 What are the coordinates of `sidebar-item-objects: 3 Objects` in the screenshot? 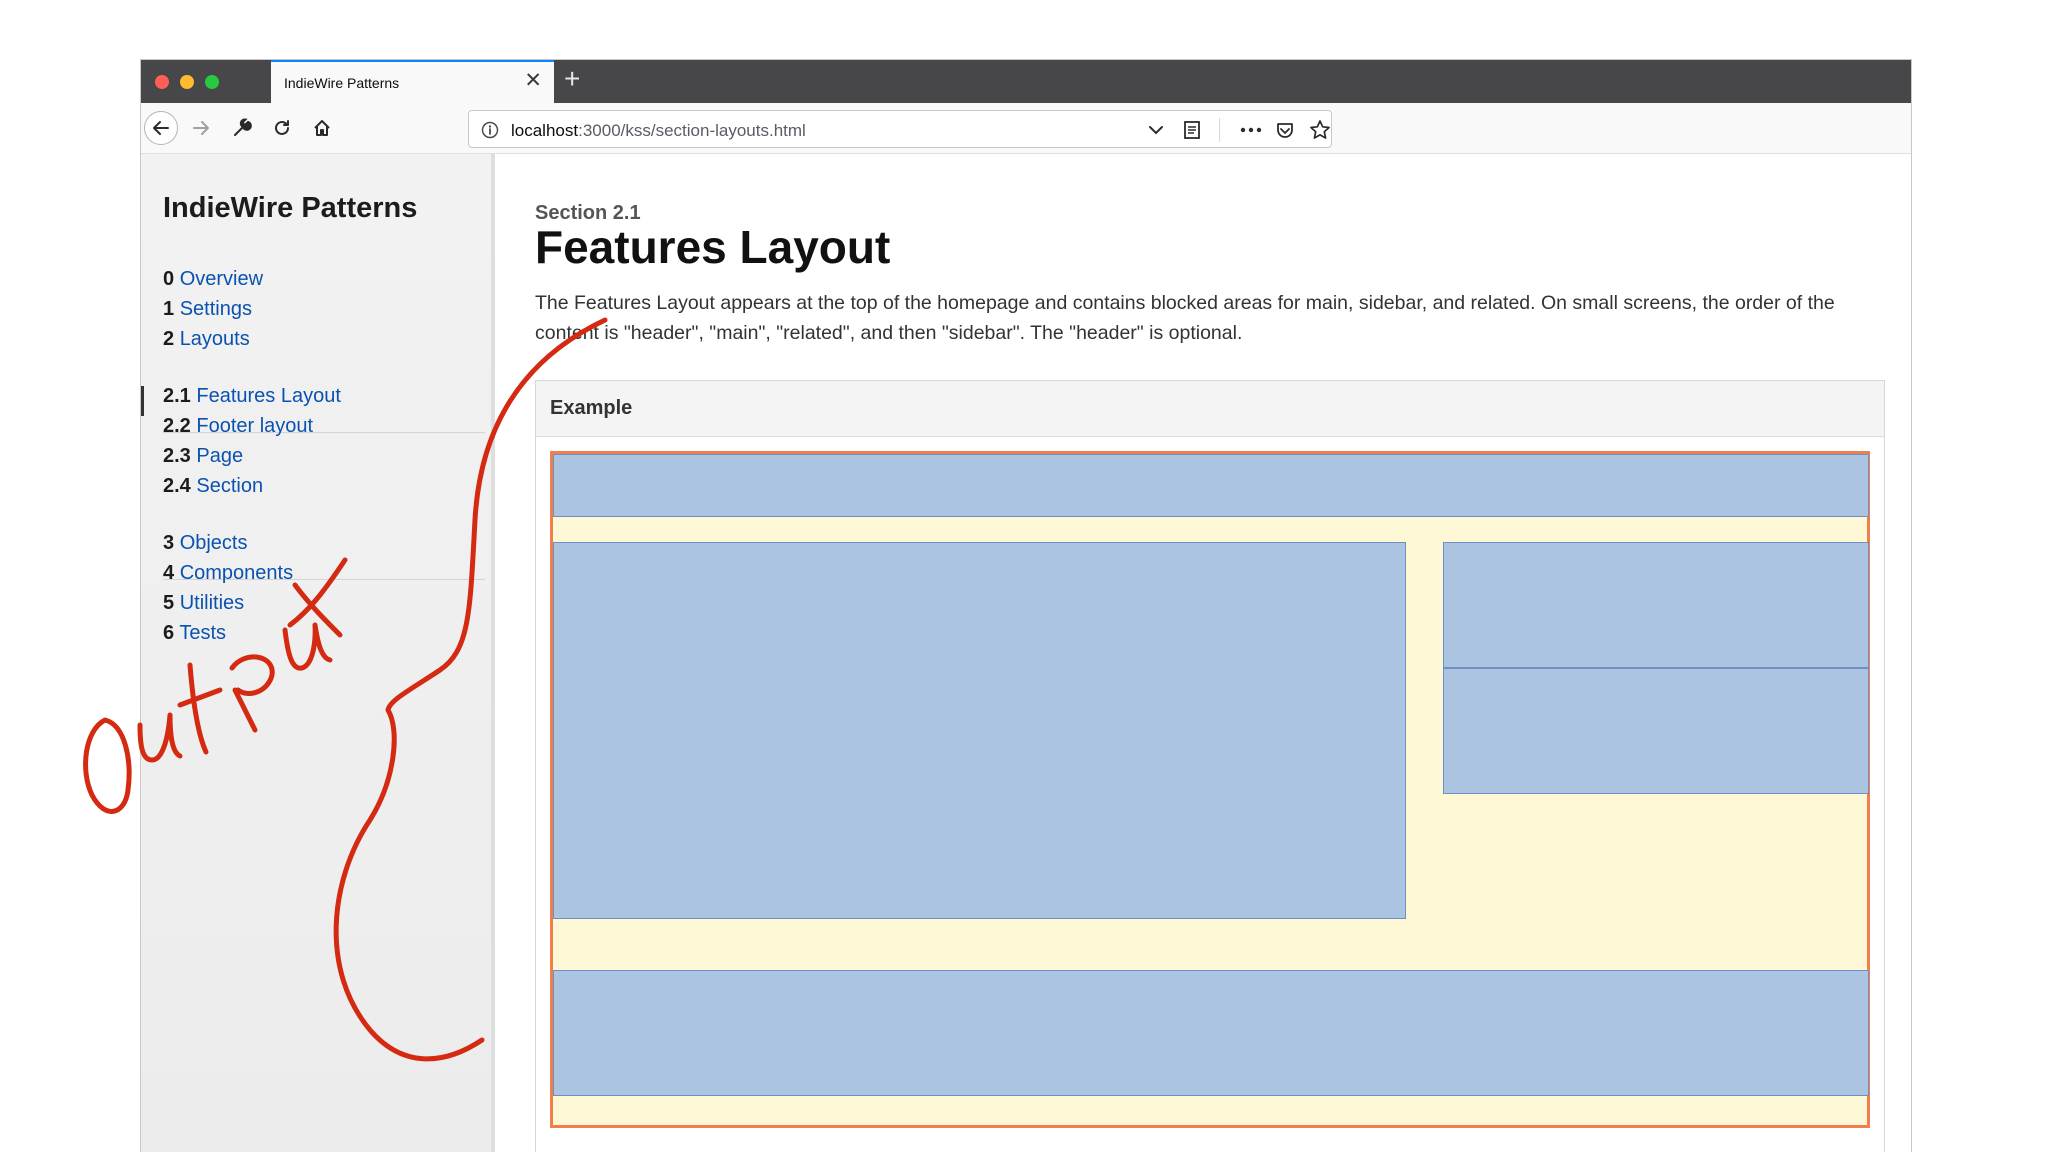 It's located at (228, 543).